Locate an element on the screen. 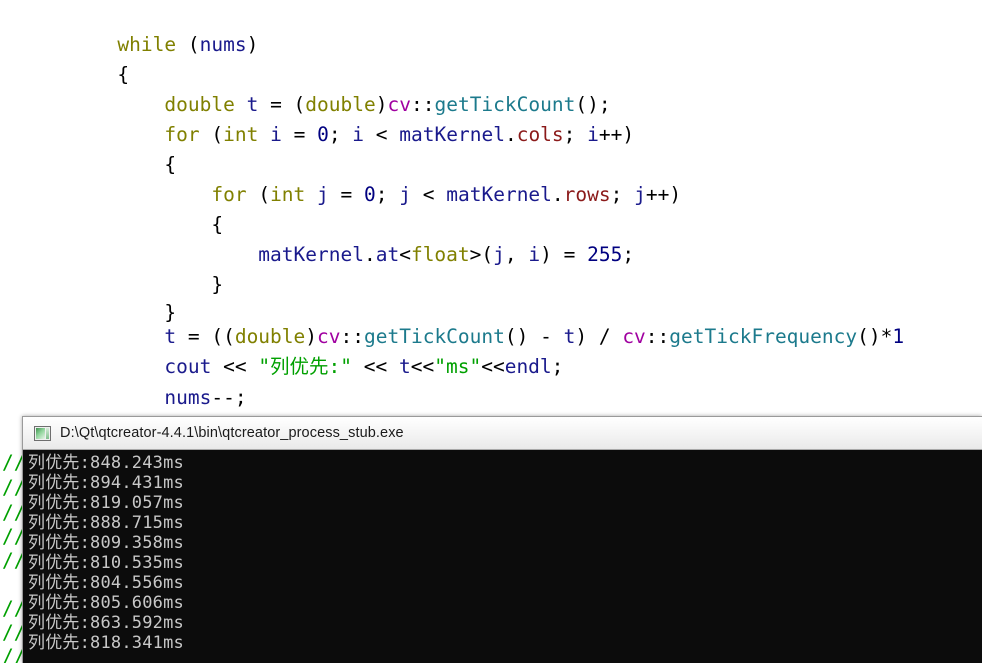 Image resolution: width=982 pixels, height=663 pixels. code-line: double t = (double)cv::getTickCount(); is located at coordinates (387, 104).